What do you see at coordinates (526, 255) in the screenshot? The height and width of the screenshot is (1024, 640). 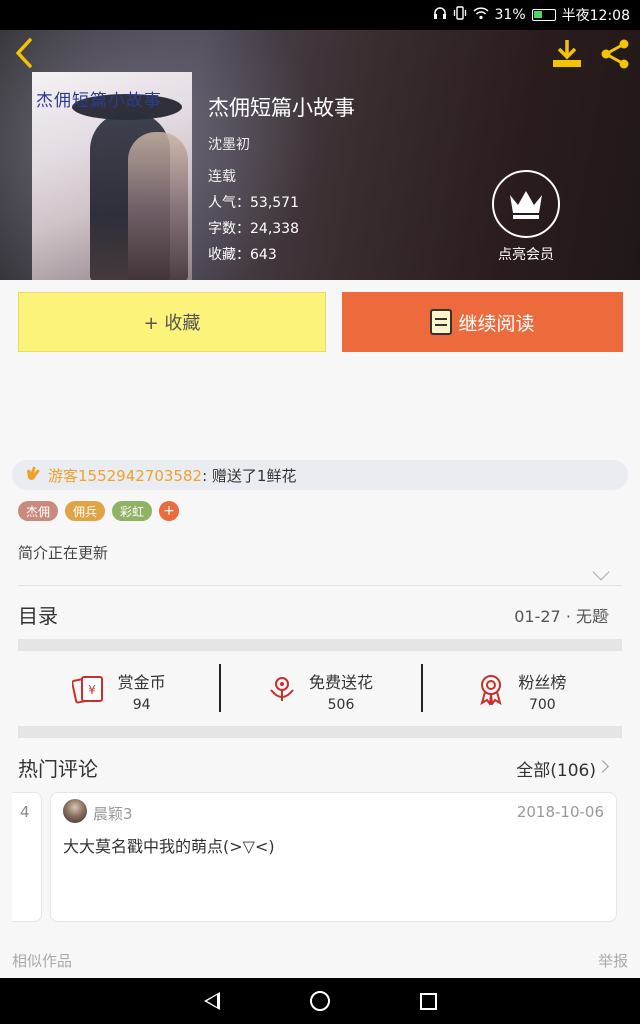 I see `vip-label: 点亮会员` at bounding box center [526, 255].